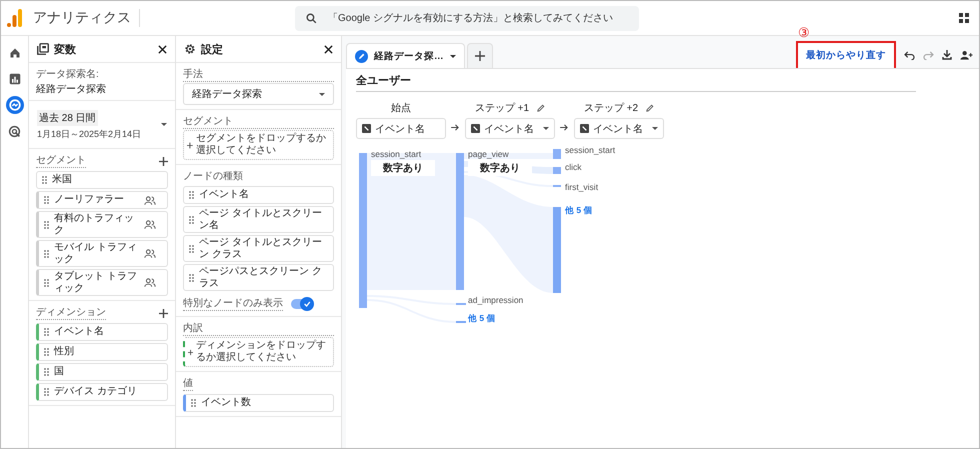 This screenshot has width=980, height=449. I want to click on segment-drop-zone: セグメントをドロップするか選択してください, so click(258, 145).